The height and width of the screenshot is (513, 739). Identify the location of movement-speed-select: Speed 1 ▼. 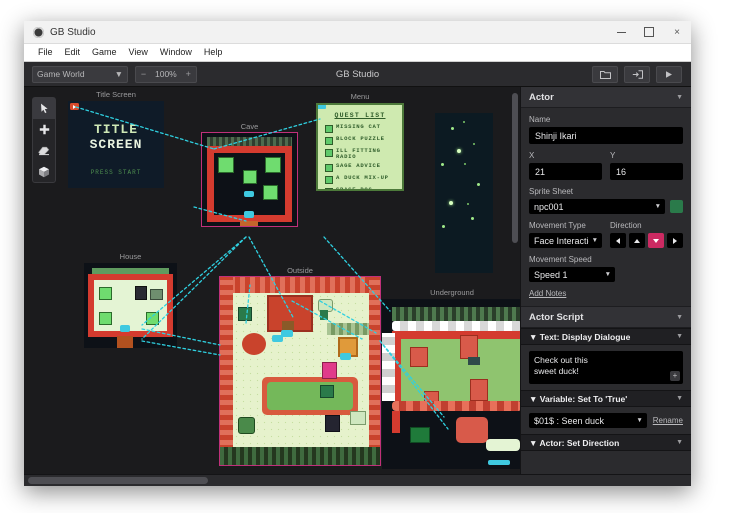
(572, 274).